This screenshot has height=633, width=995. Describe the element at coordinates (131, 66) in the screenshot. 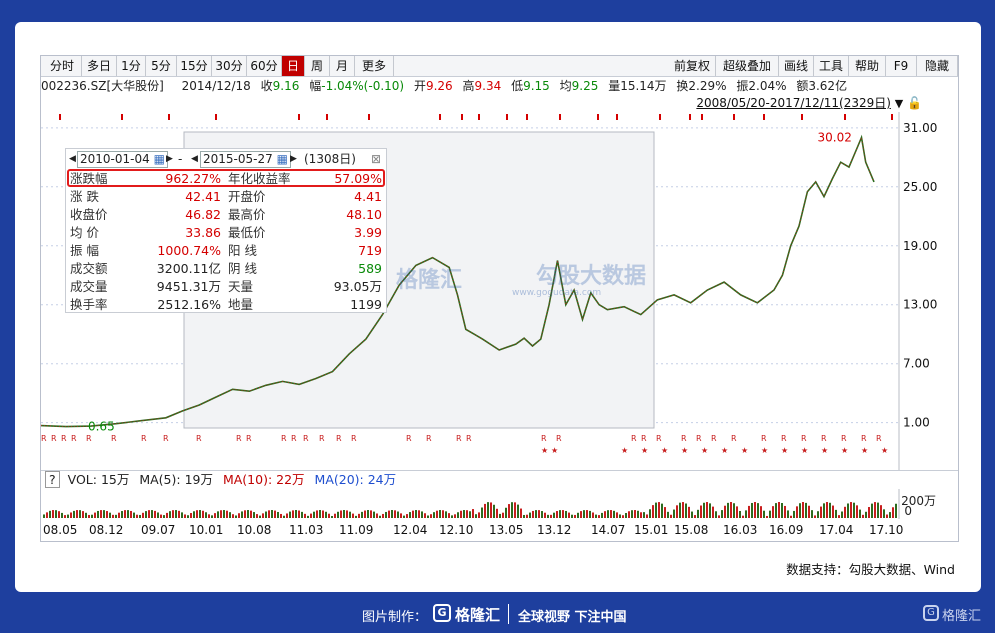

I see `period-tab-2: 1分` at that location.